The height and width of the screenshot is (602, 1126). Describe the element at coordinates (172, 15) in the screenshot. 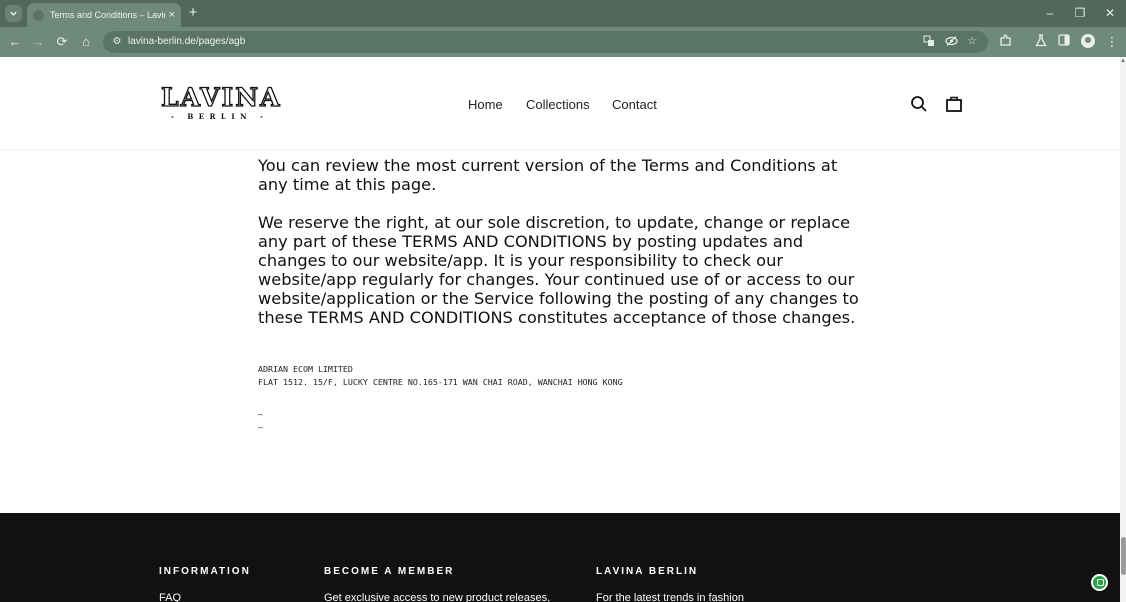

I see `tab-close-icon: ×` at that location.